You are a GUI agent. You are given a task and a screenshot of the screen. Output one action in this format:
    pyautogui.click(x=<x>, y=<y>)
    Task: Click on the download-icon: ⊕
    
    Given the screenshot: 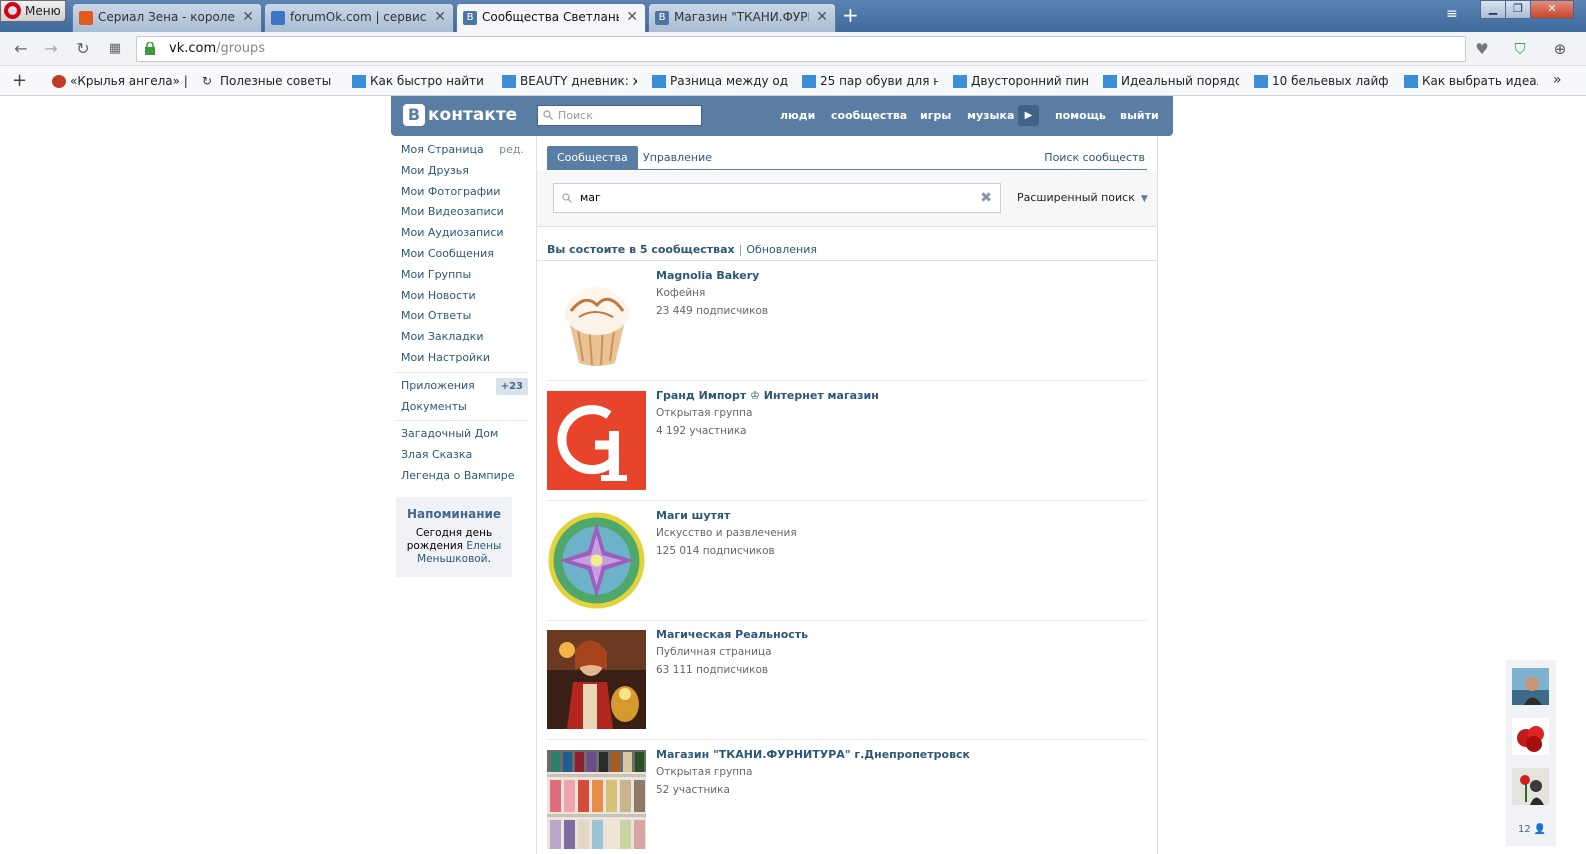 What is the action you would take?
    pyautogui.click(x=1560, y=49)
    